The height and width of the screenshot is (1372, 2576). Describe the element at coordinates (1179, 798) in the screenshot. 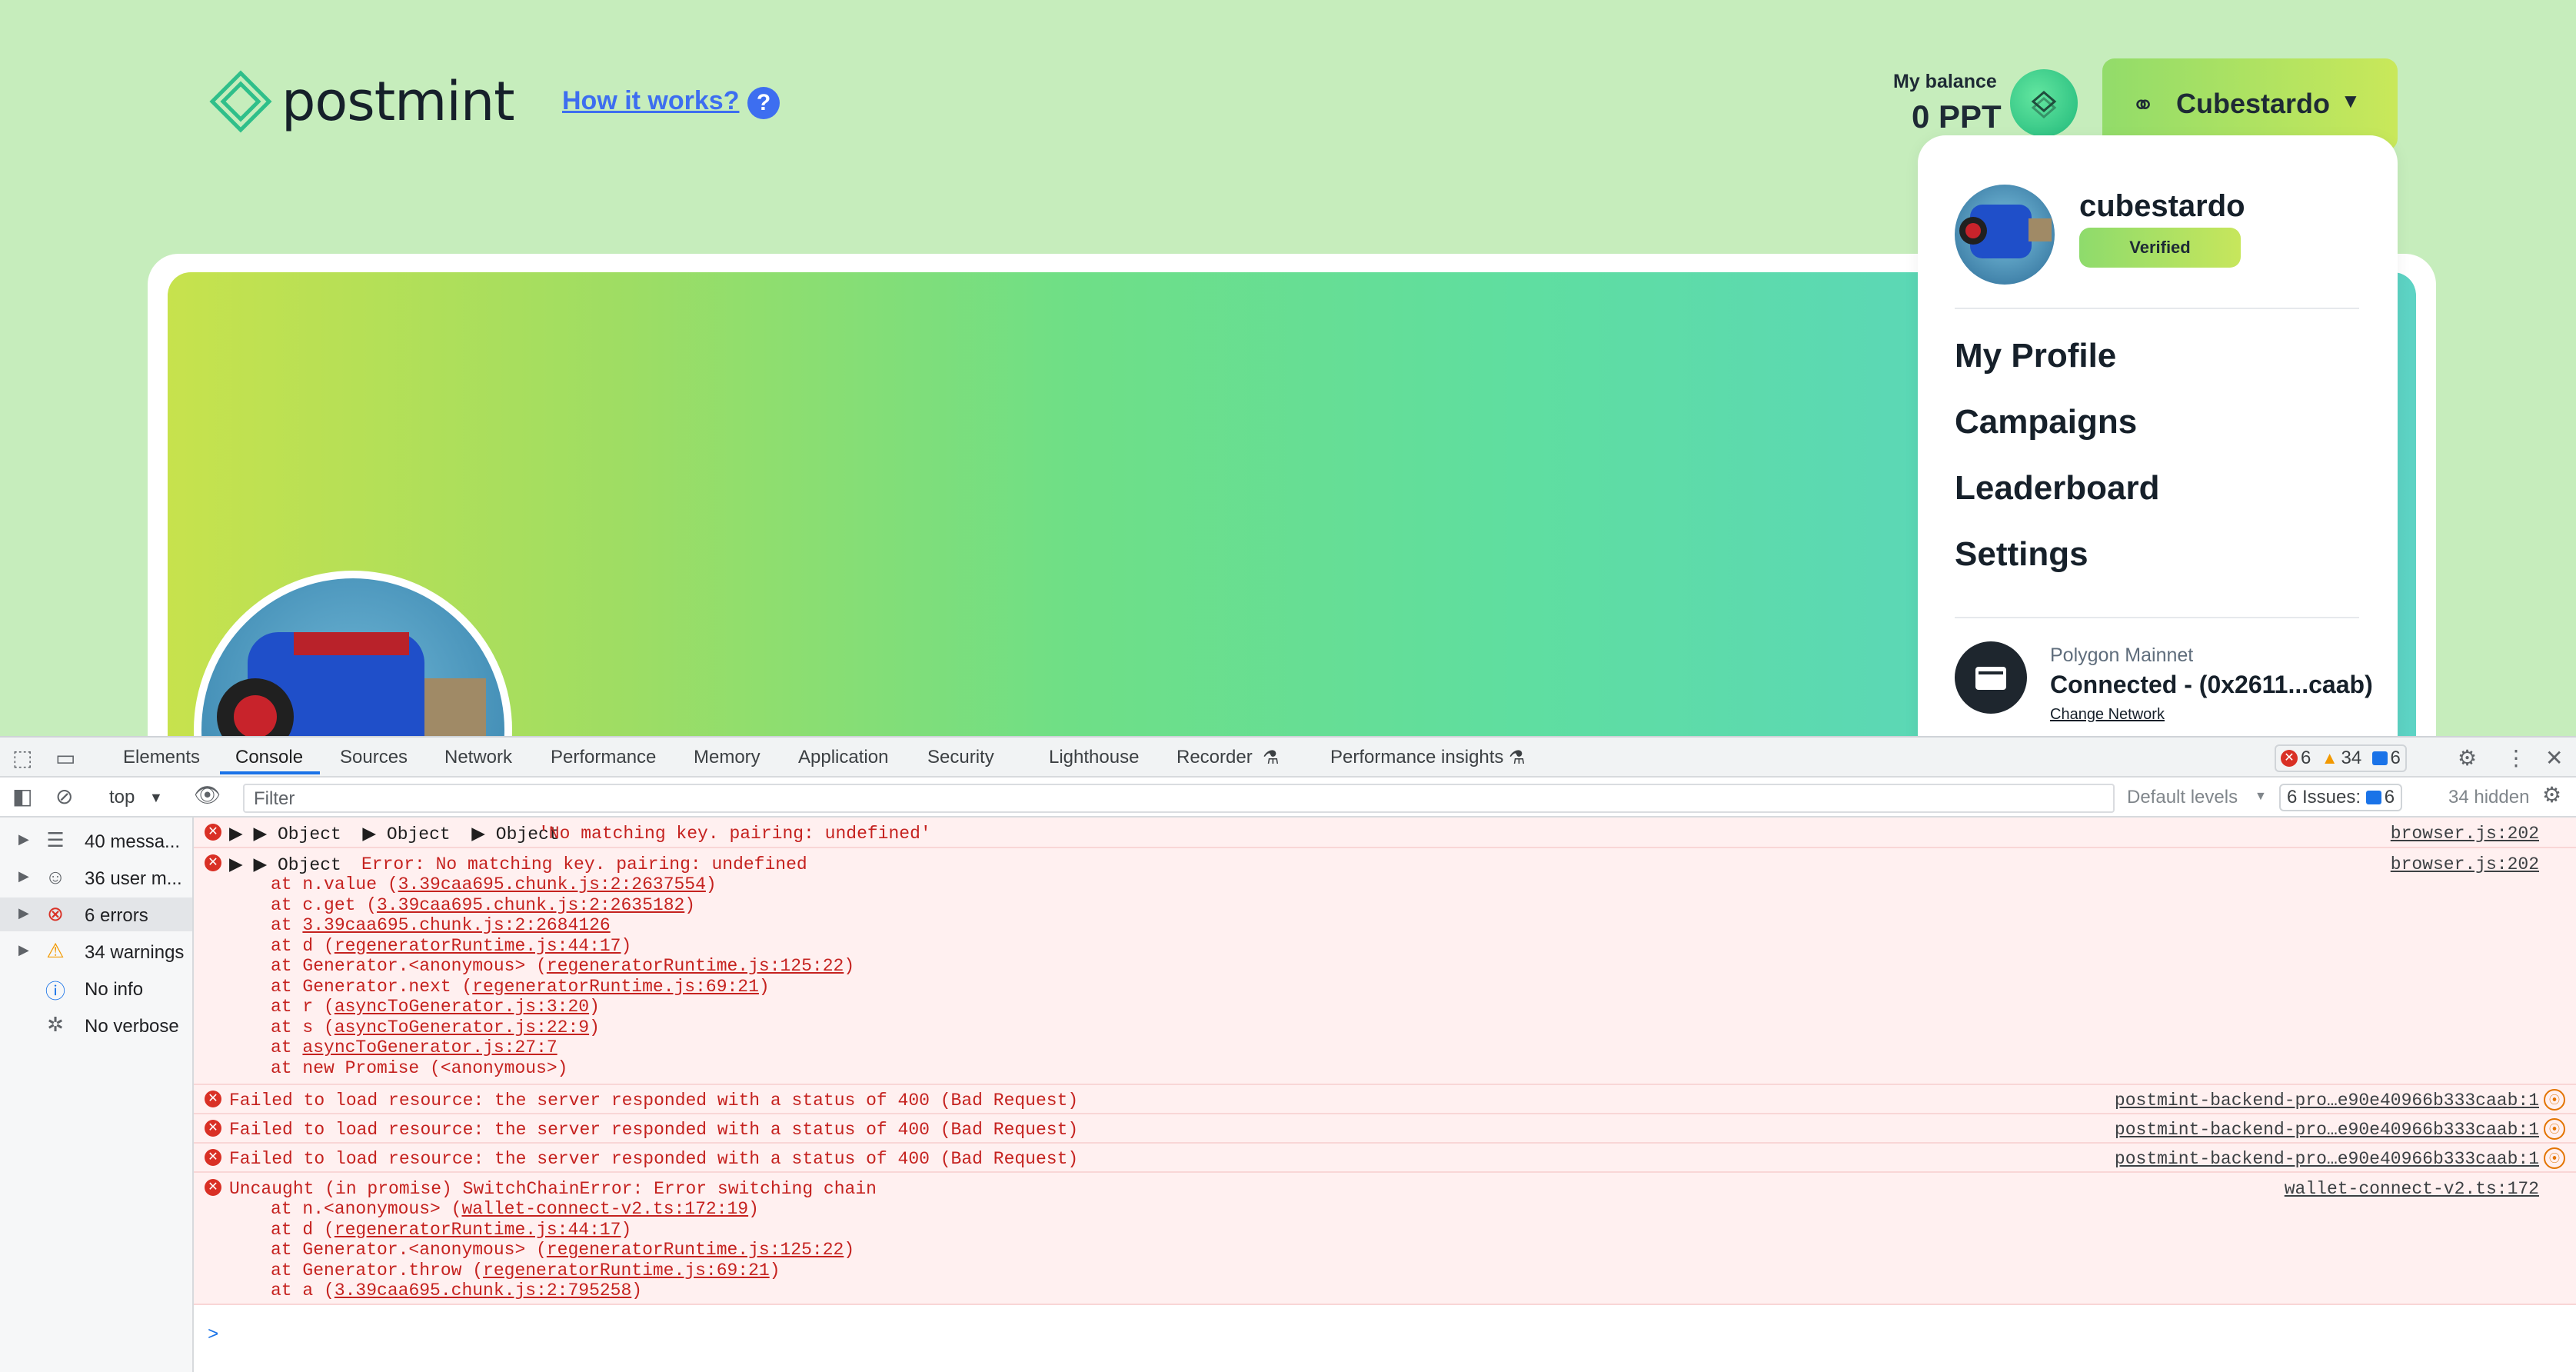

I see `console-filter-input: Filter` at that location.